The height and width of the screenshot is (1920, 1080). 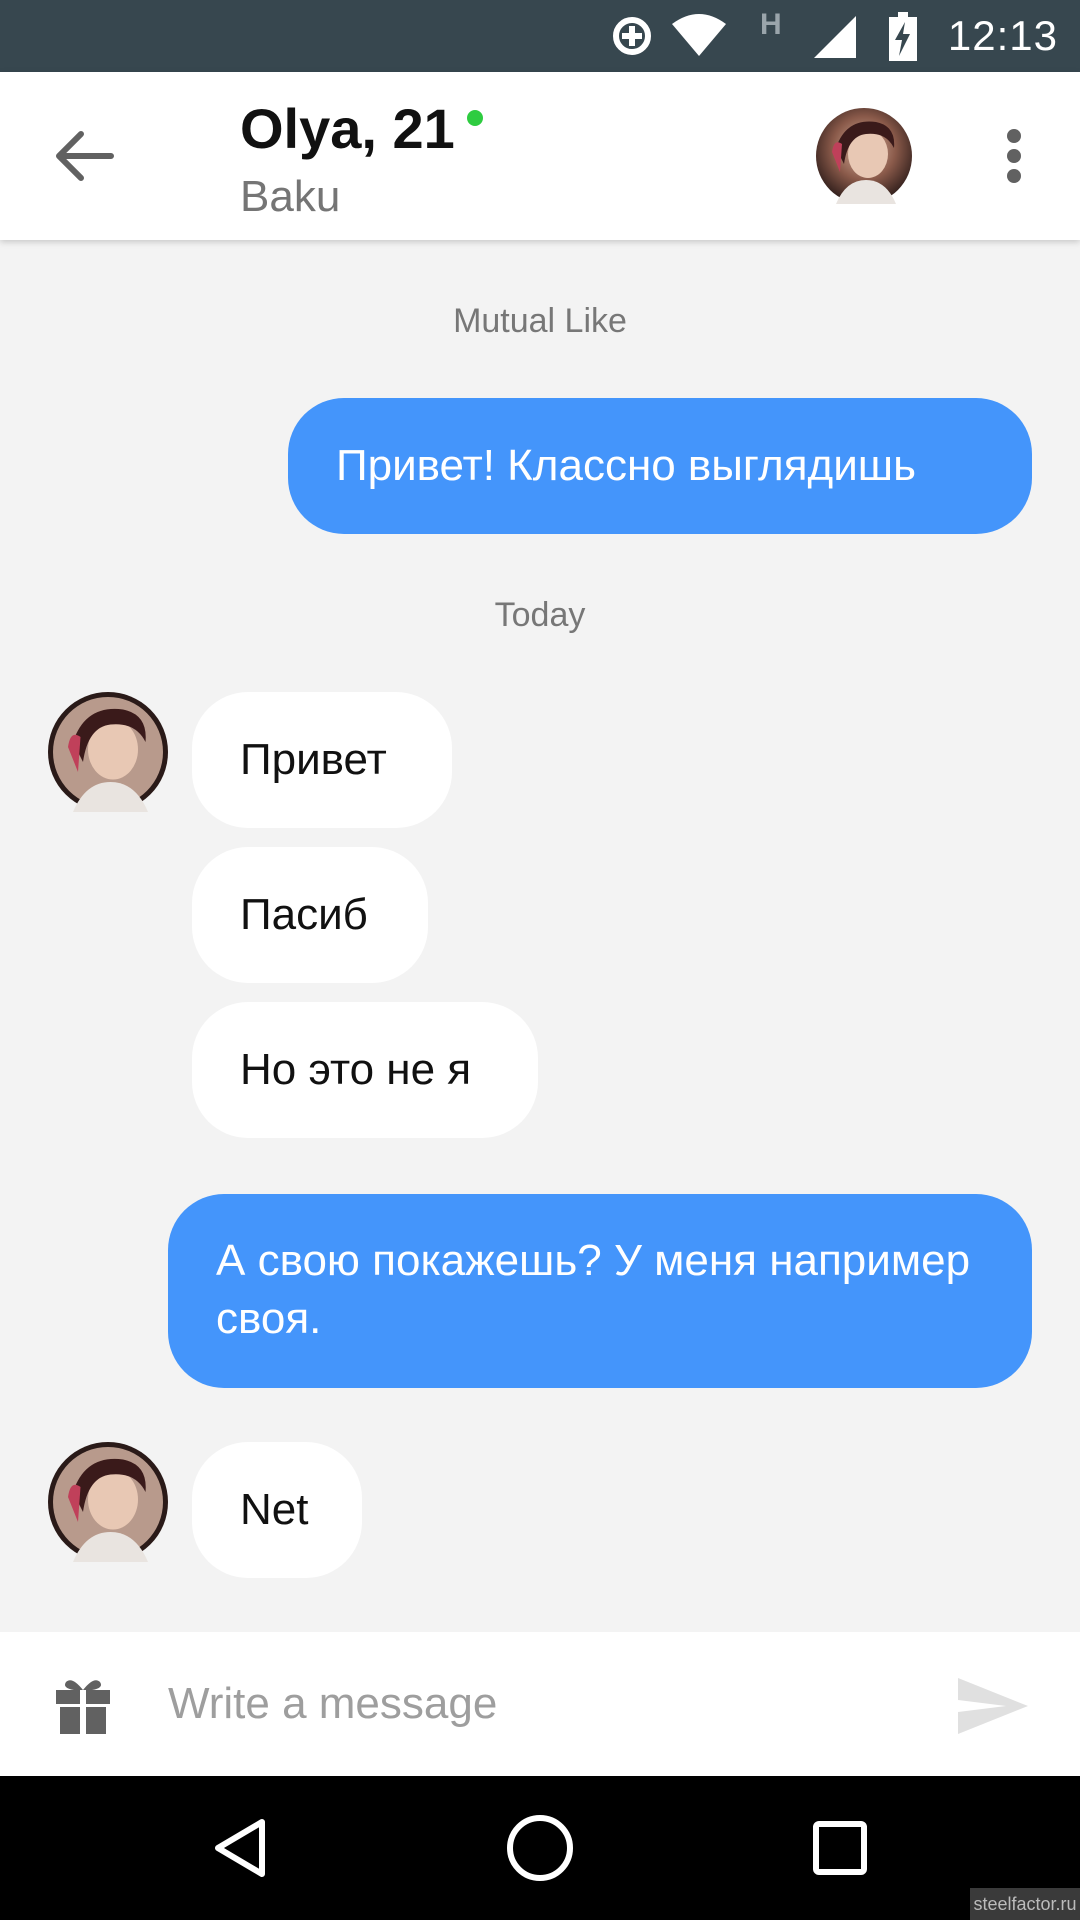 I want to click on contact-name: Olya, 21, so click(x=361, y=128).